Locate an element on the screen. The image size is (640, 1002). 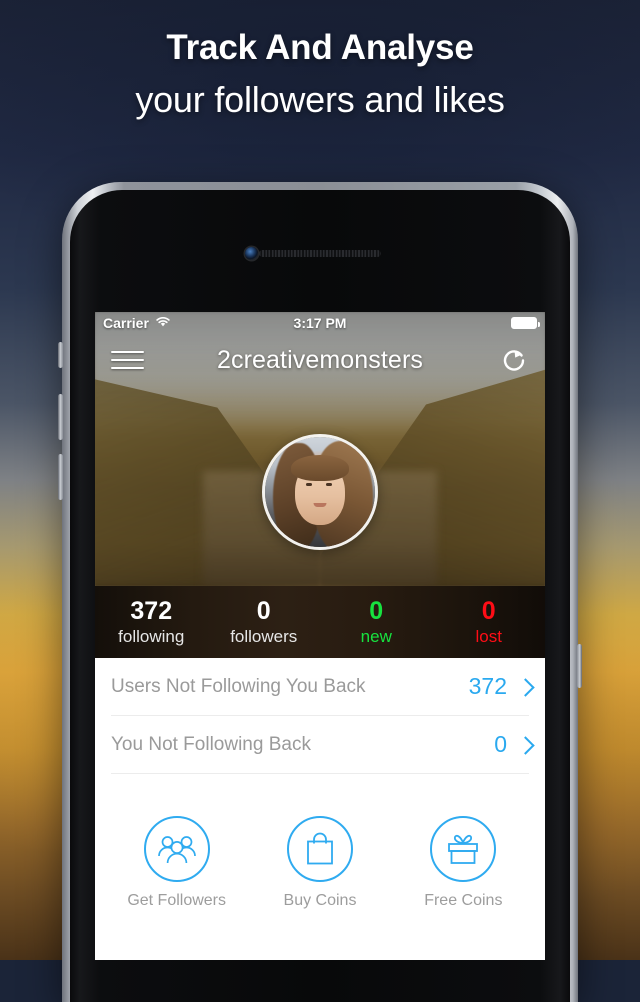
status-bar: Carrier 3:17 PM is located at coordinates (320, 323).